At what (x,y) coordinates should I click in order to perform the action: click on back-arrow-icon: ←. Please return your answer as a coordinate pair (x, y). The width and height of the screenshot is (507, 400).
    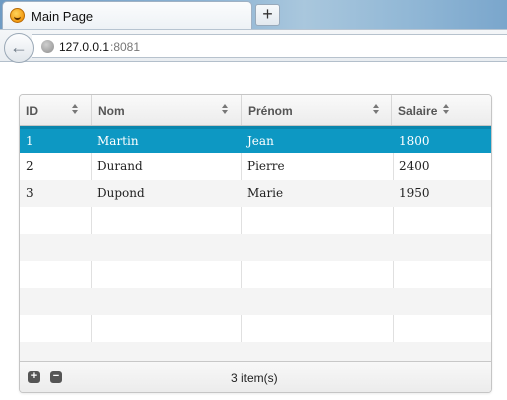
    Looking at the image, I should click on (19, 47).